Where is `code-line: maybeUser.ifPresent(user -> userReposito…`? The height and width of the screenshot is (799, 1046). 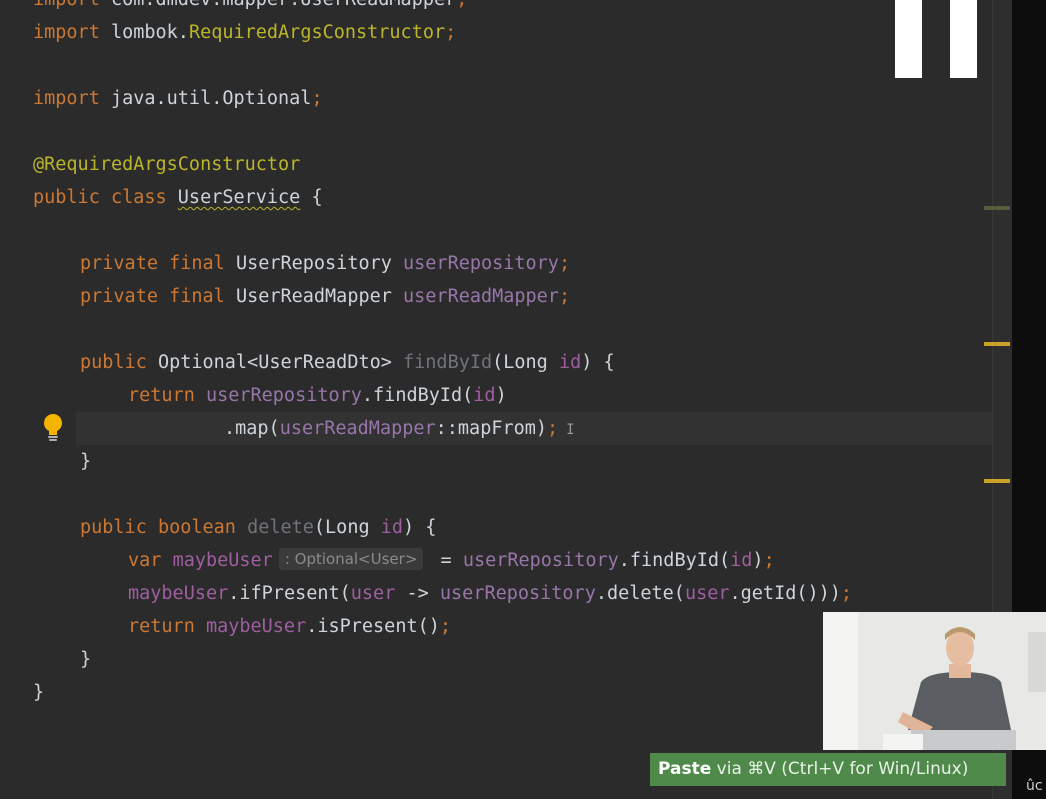
code-line: maybeUser.ifPresent(user -> userReposito… is located at coordinates (496, 593).